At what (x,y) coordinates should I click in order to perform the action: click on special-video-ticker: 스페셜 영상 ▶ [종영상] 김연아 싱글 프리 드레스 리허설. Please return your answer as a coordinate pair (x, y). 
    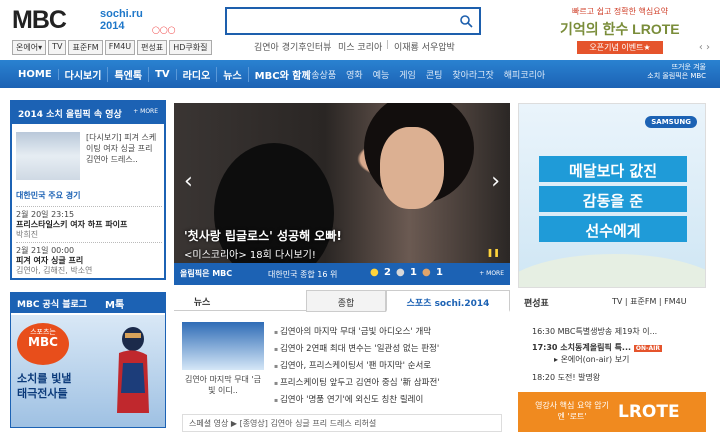
    Looking at the image, I should click on (342, 423).